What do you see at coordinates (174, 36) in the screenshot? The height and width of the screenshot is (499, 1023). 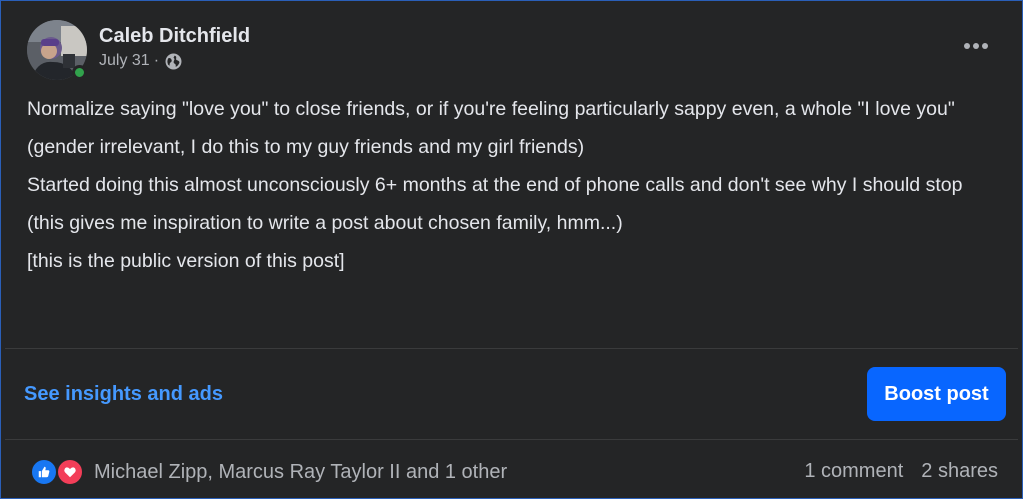 I see `author-name: Caleb Ditchfield` at bounding box center [174, 36].